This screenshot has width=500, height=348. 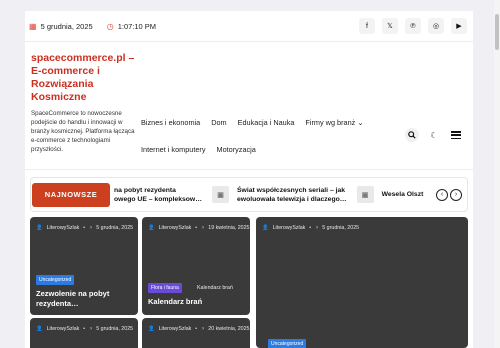 What do you see at coordinates (497, 174) in the screenshot?
I see `page-scrollbar` at bounding box center [497, 174].